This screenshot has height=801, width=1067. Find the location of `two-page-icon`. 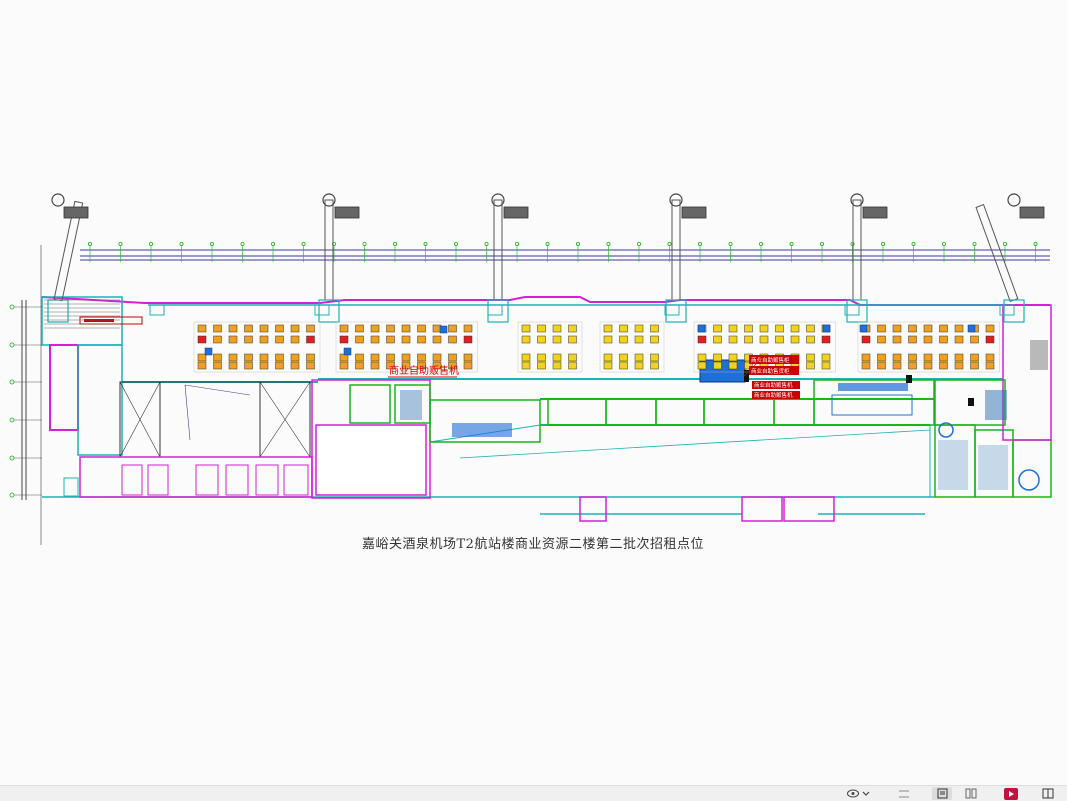

two-page-icon is located at coordinates (971, 793).